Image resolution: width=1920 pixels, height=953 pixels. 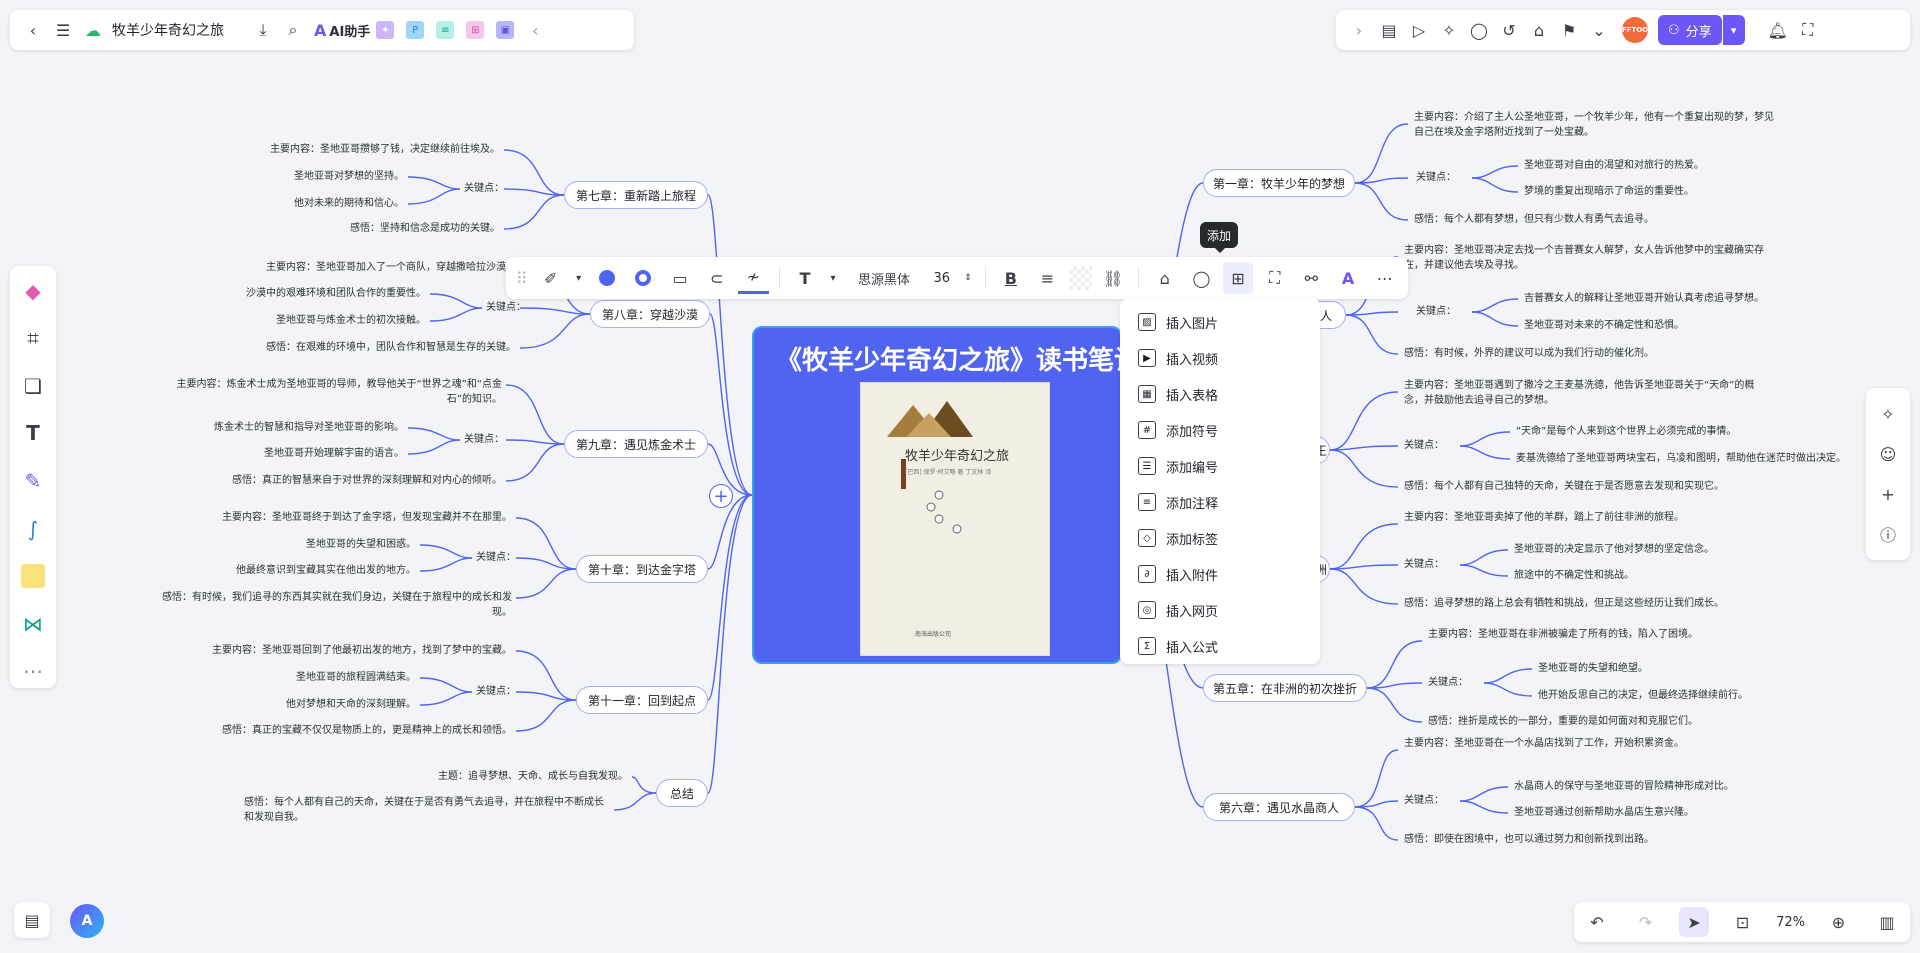 What do you see at coordinates (1743, 922) in the screenshot?
I see `fit-screen-icon: ⊡` at bounding box center [1743, 922].